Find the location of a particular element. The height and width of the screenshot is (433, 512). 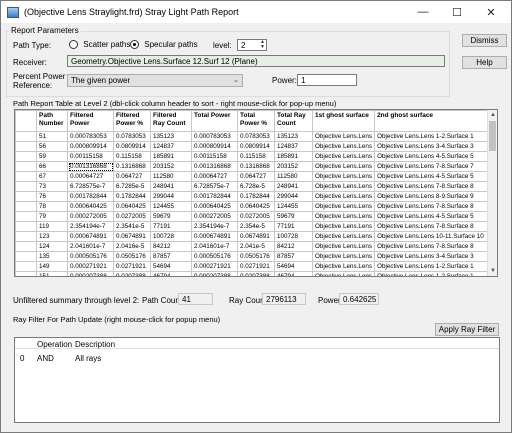

table-cell: 79 is located at coordinates (52, 216).